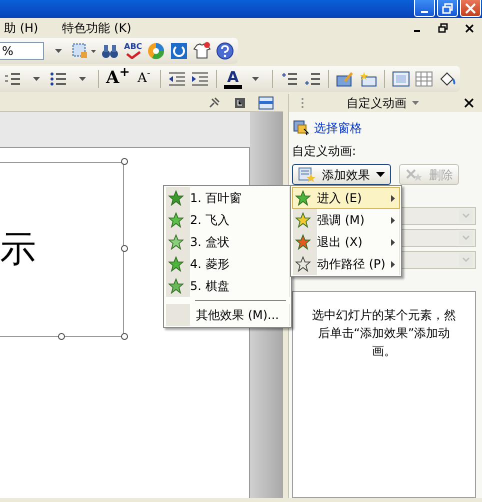  I want to click on section-label: 自定义动画:, so click(325, 151).